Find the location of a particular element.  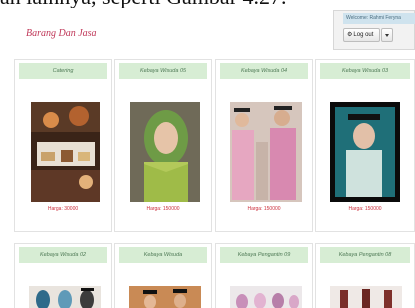

user-menu-dropdown-button is located at coordinates (387, 35).